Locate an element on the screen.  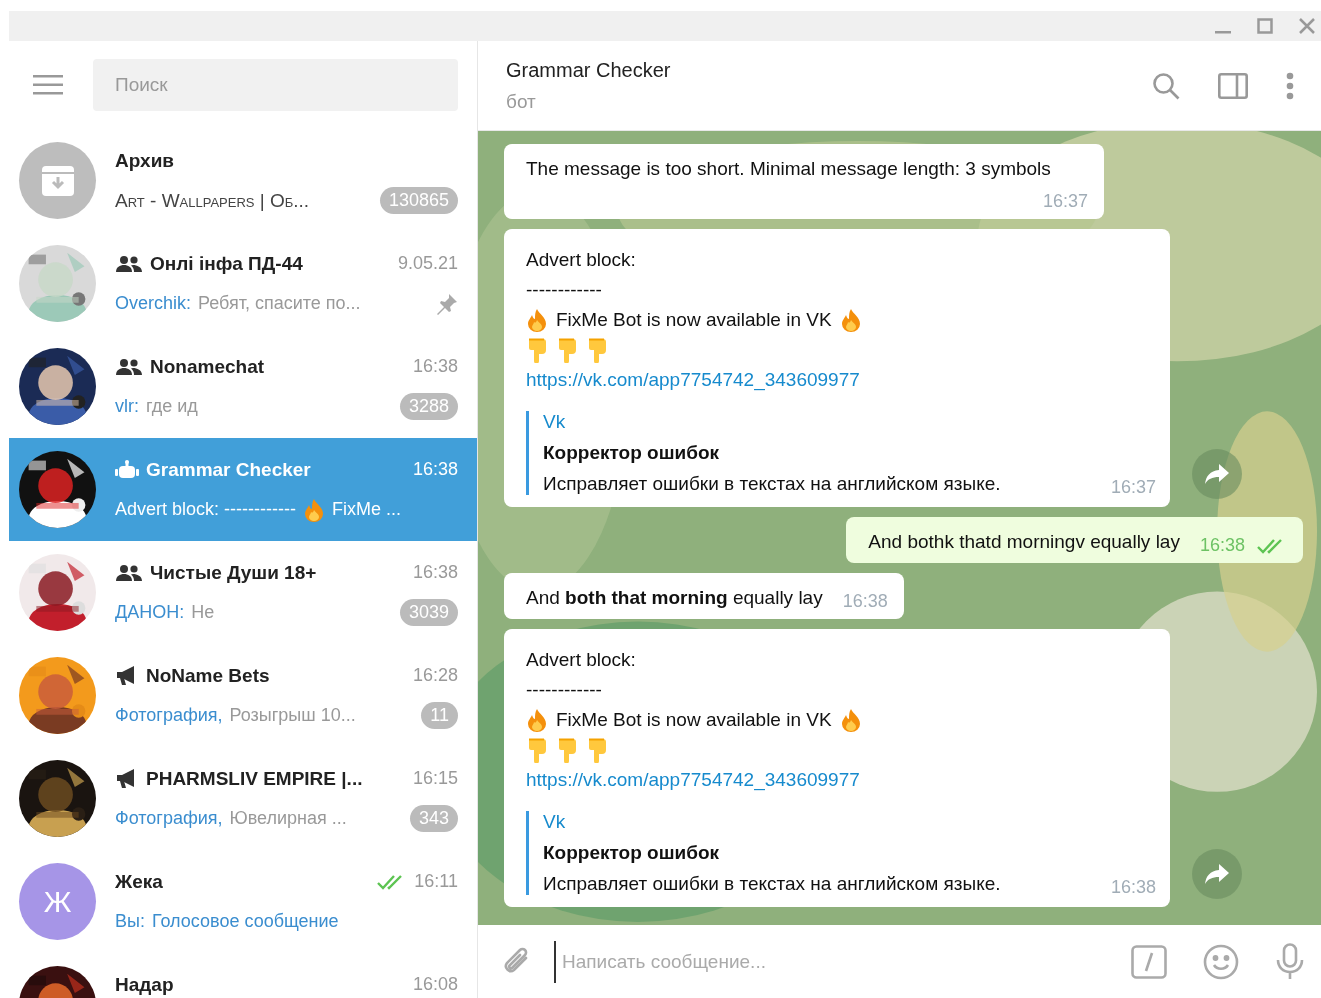
unread-count: 3039 is located at coordinates (428, 612).